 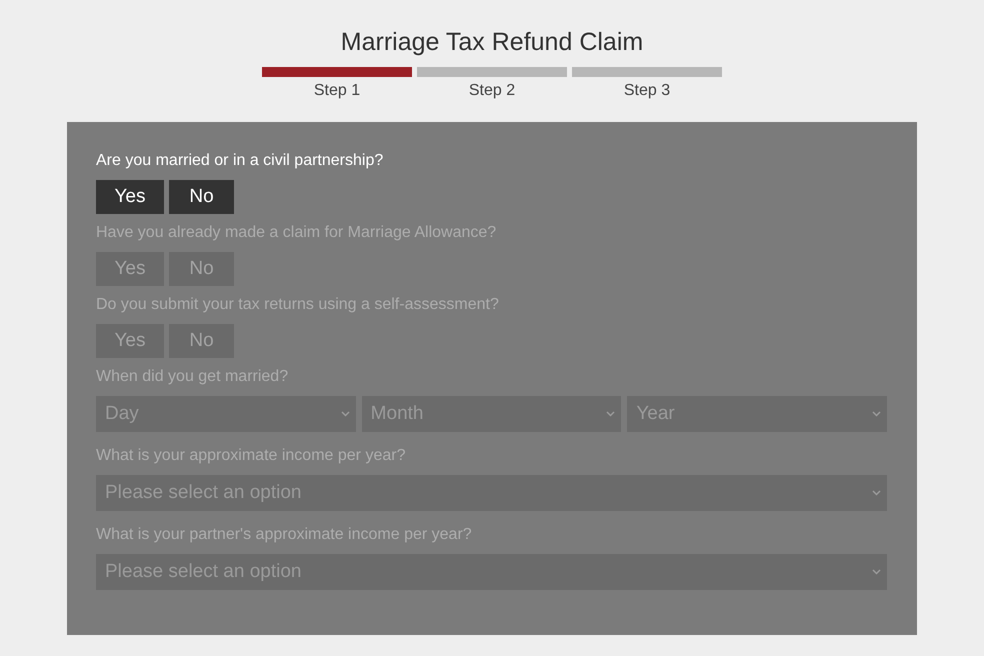 What do you see at coordinates (647, 91) in the screenshot?
I see `step-label: Step 3` at bounding box center [647, 91].